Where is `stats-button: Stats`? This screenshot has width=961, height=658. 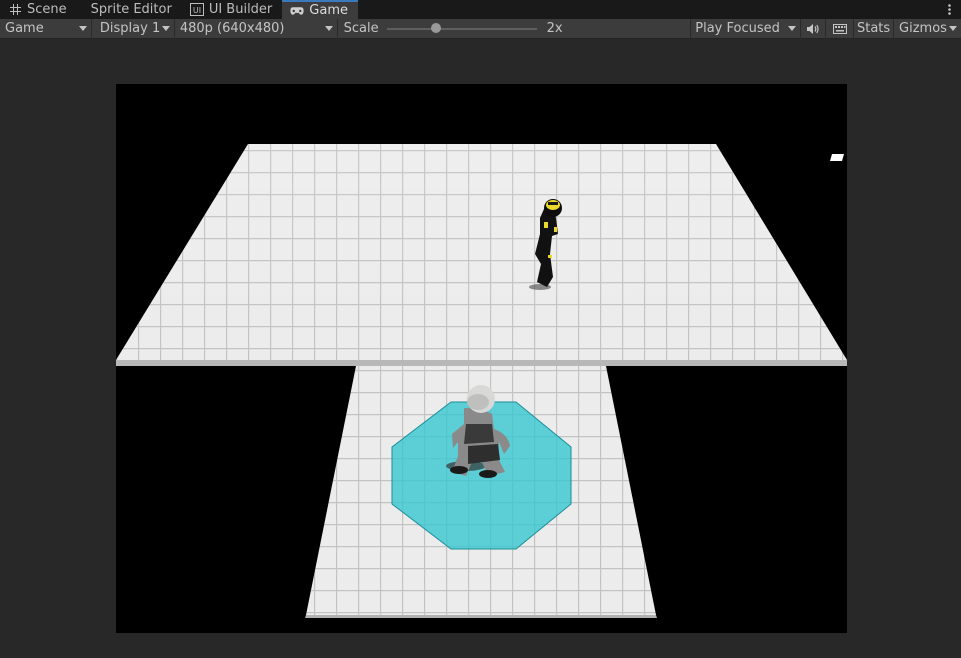 stats-button: Stats is located at coordinates (874, 28).